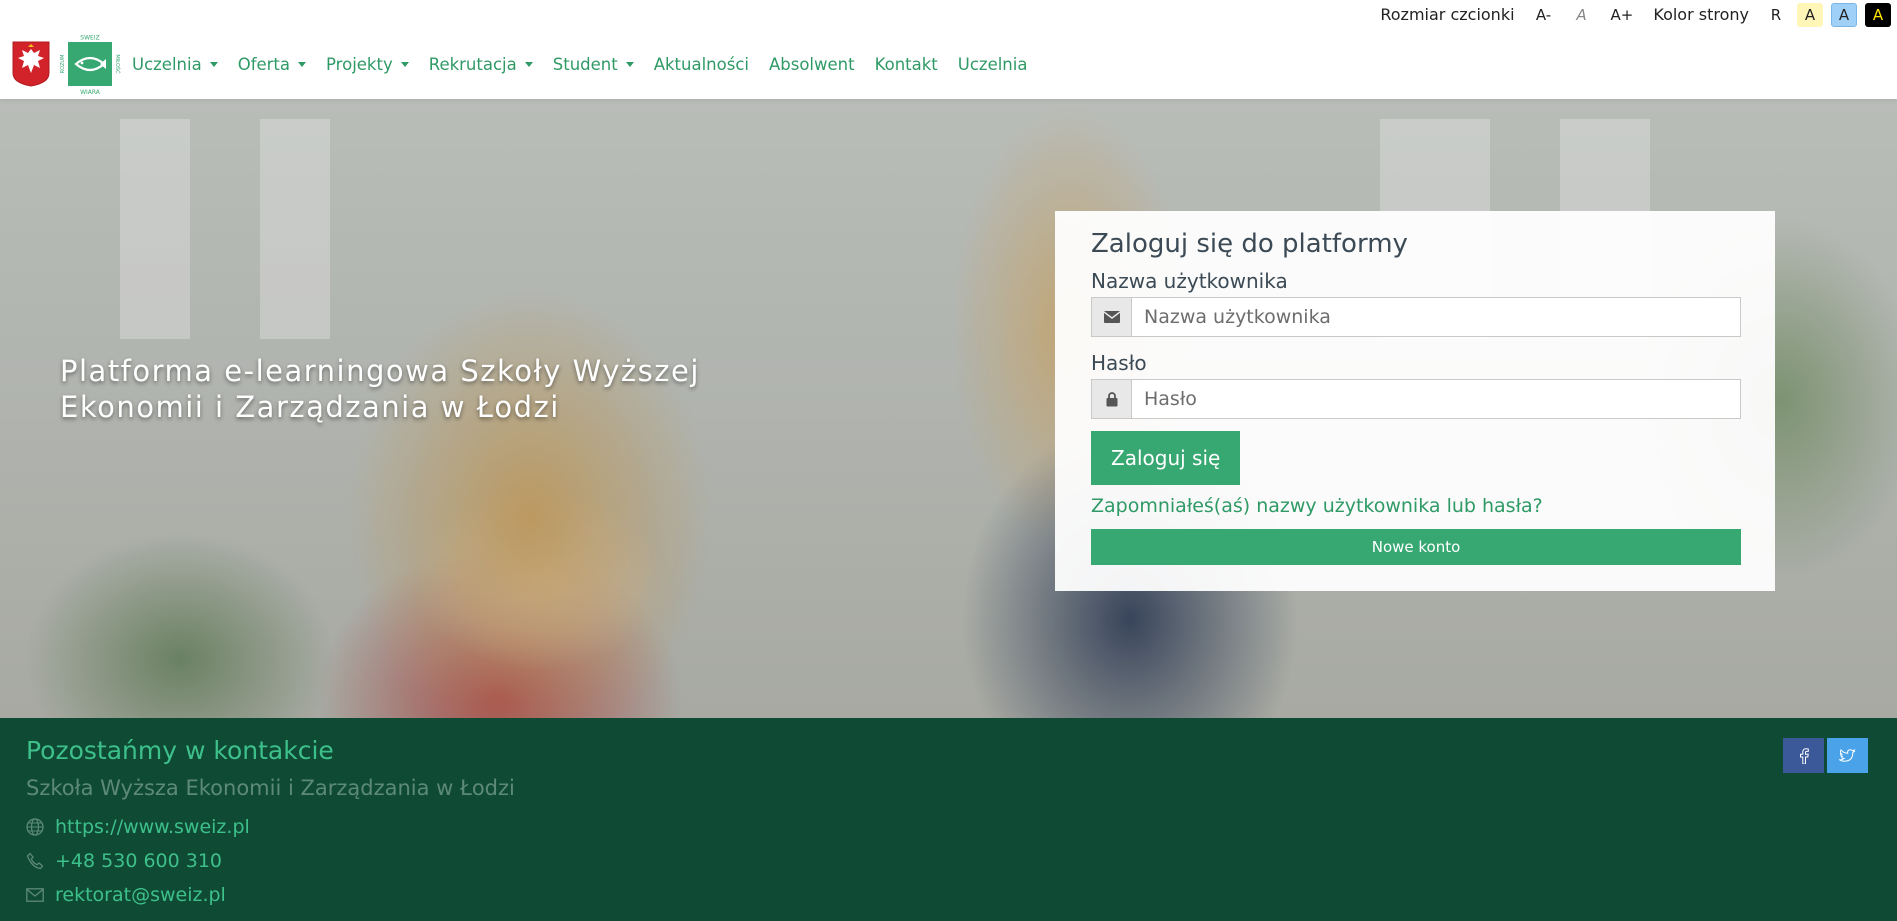 The width and height of the screenshot is (1897, 921). What do you see at coordinates (138, 861) in the screenshot?
I see `footer-phone-link: +48 530 600 310` at bounding box center [138, 861].